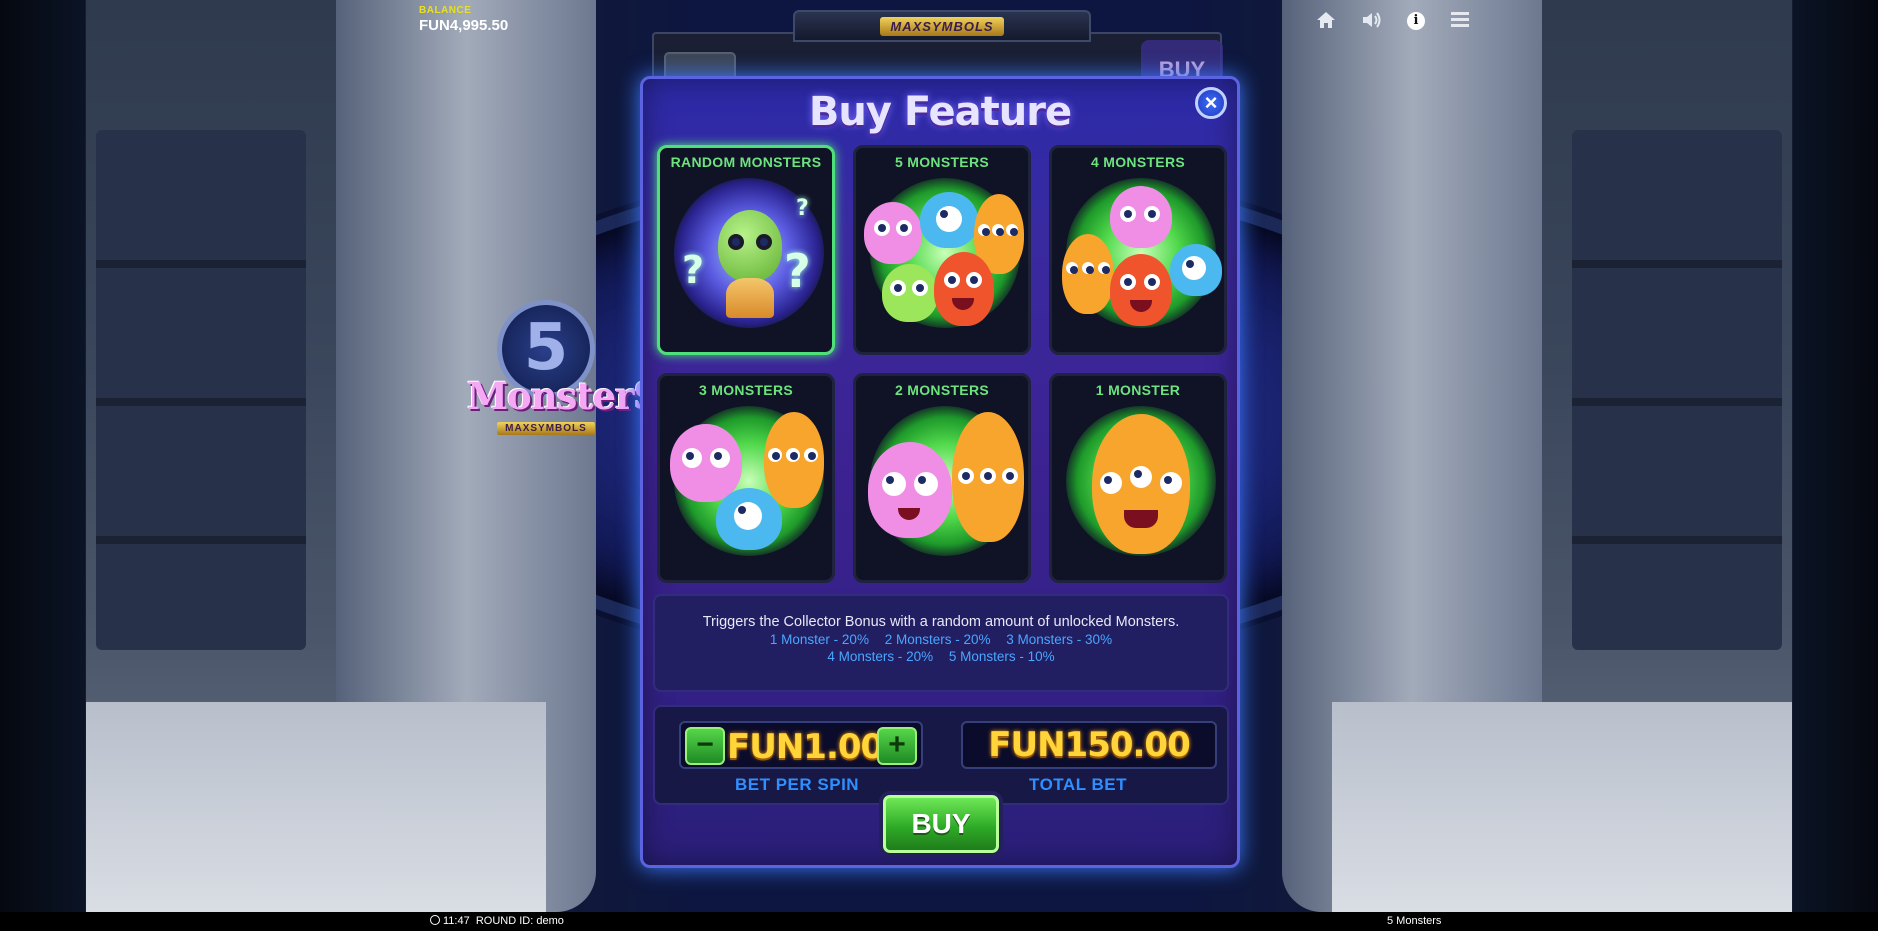  What do you see at coordinates (563, 396) in the screenshot?
I see `logo-title: MonsterS` at bounding box center [563, 396].